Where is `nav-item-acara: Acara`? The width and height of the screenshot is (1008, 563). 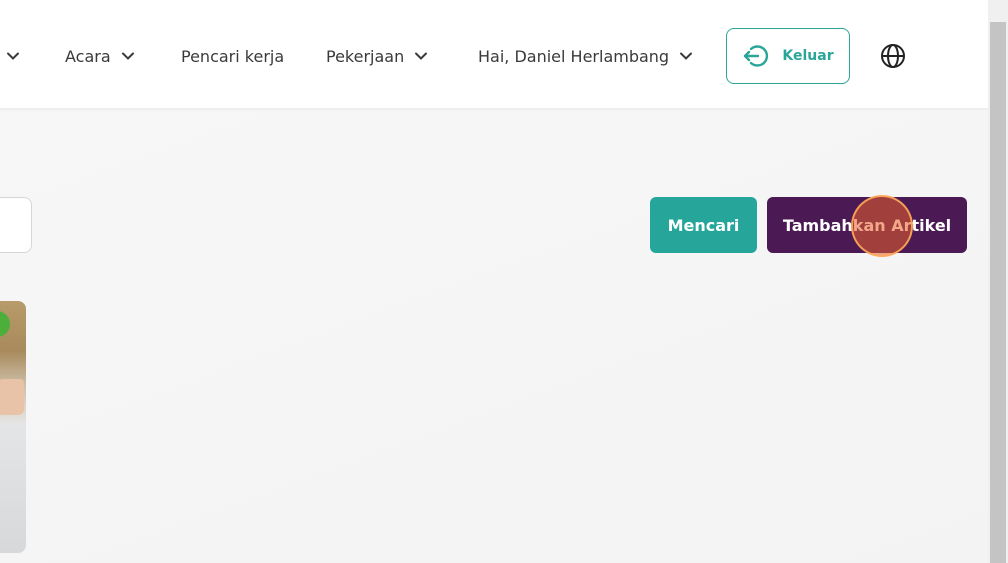
nav-item-acara: Acara is located at coordinates (100, 56).